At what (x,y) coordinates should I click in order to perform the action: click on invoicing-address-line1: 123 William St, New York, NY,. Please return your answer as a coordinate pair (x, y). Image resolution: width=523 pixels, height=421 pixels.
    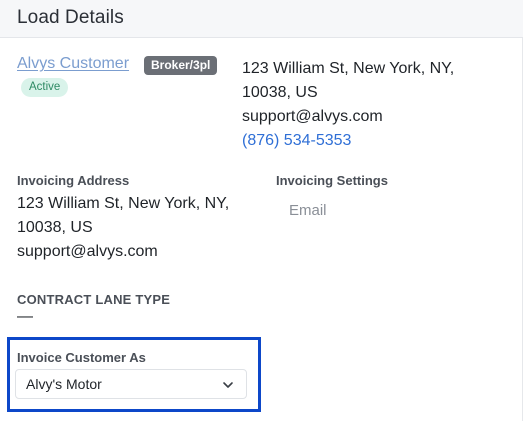
    Looking at the image, I should click on (123, 203).